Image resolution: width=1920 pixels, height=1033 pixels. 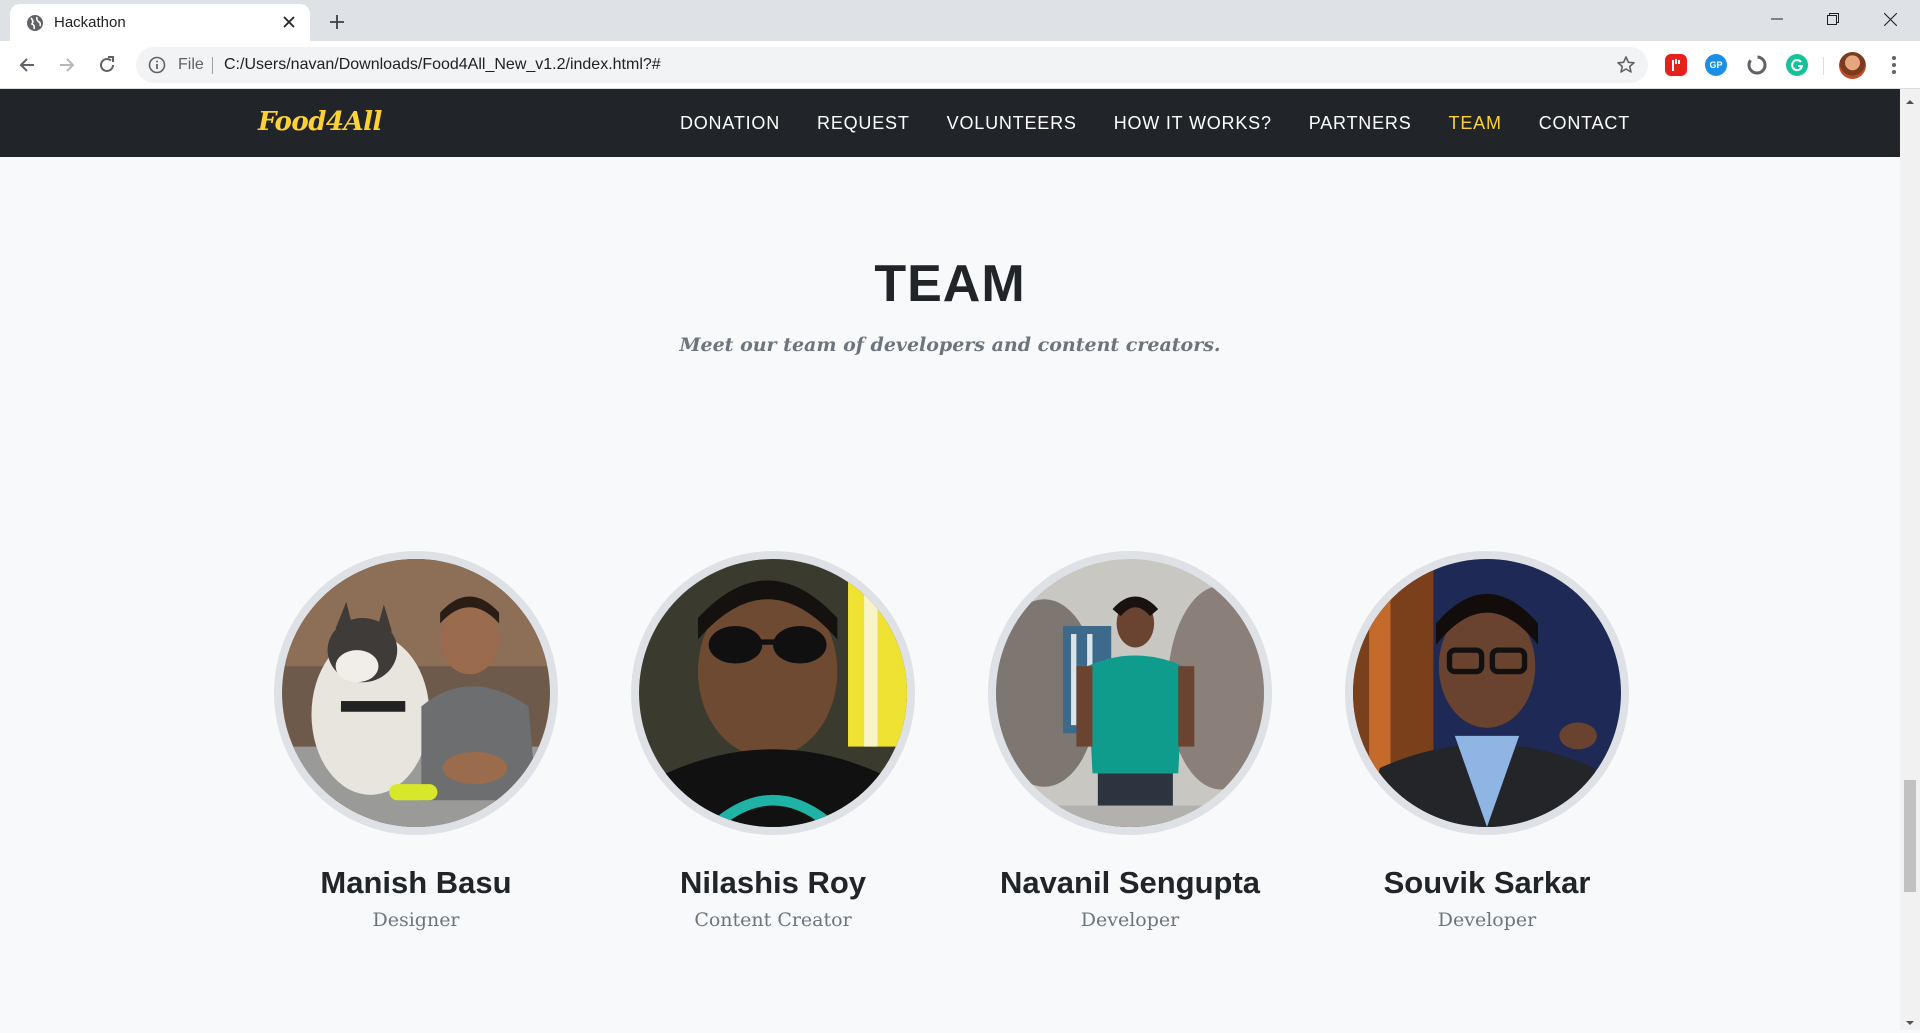 What do you see at coordinates (1823, 66) in the screenshot?
I see `toolbar-divider` at bounding box center [1823, 66].